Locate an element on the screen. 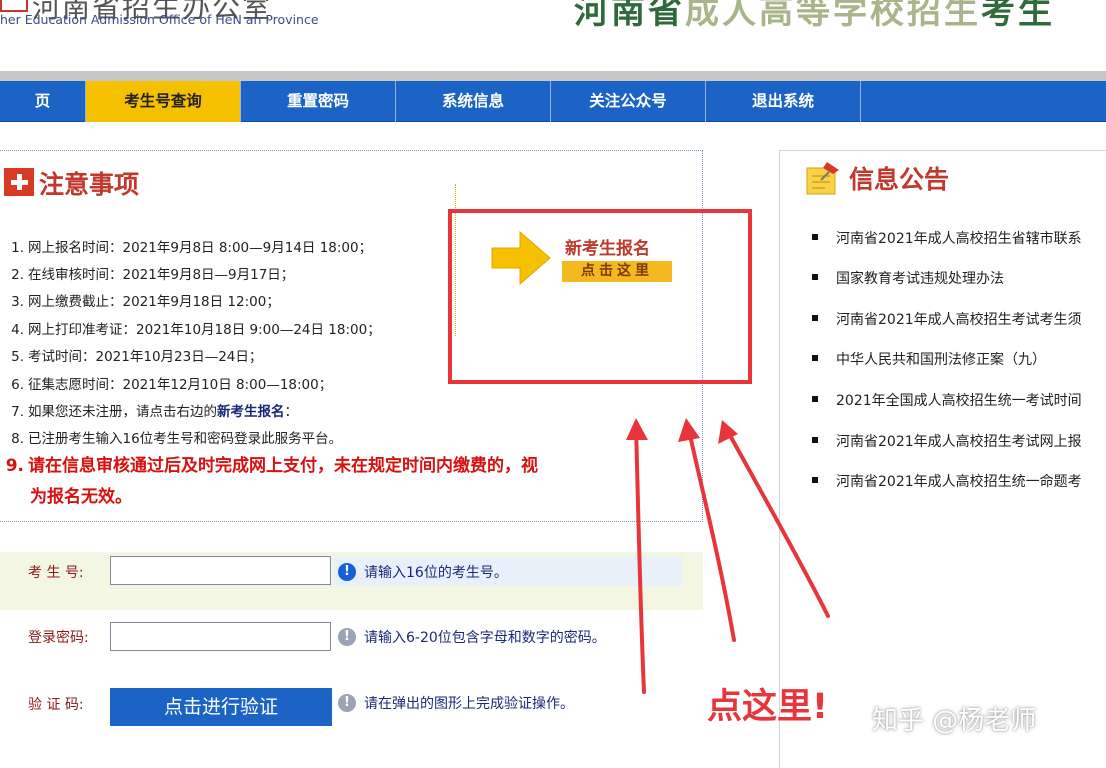 The height and width of the screenshot is (768, 1106). info-item-text: 河南省2021年成人高校招生考试考生须 is located at coordinates (959, 320).